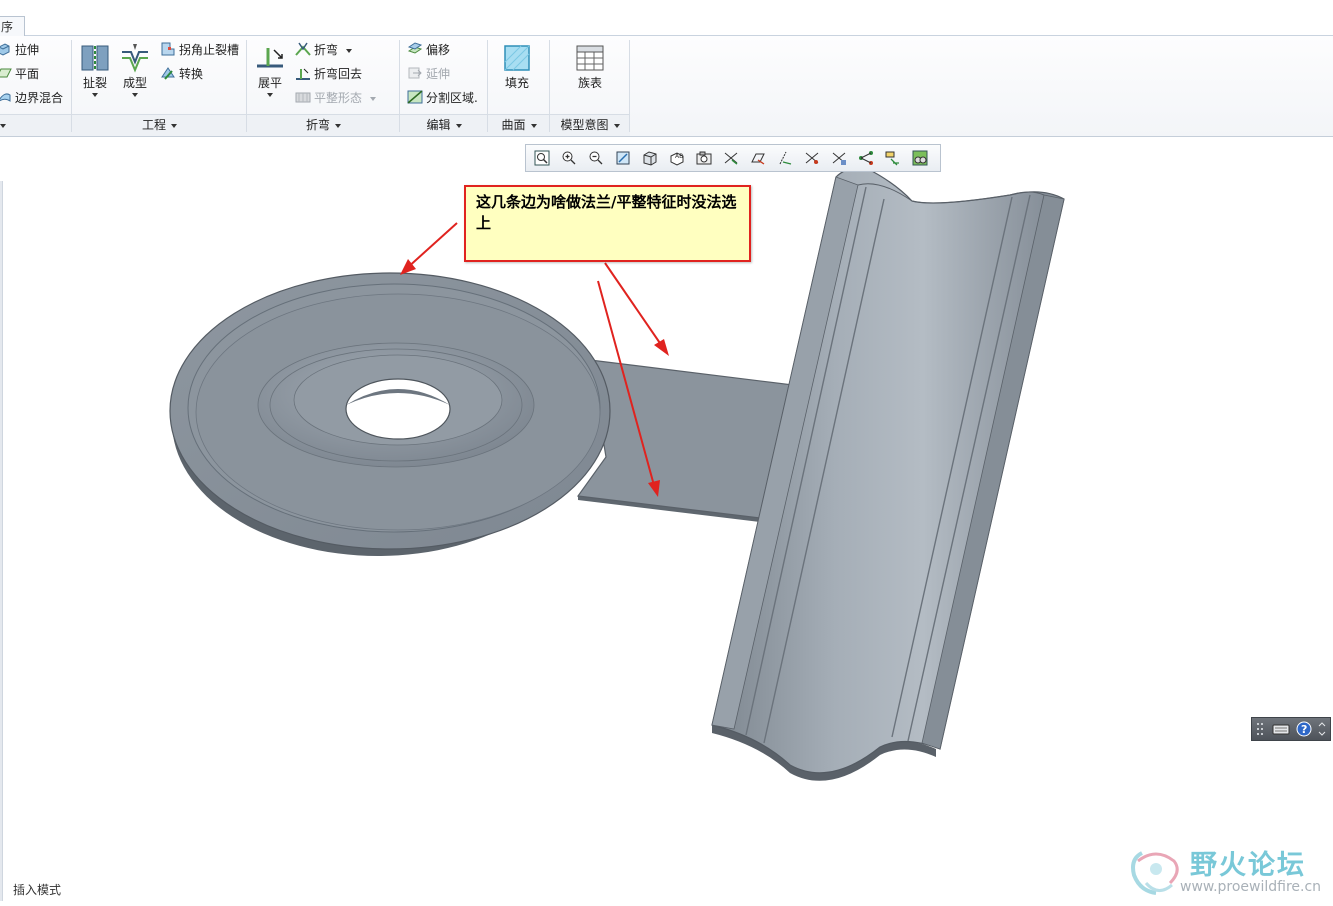 This screenshot has height=906, width=1333. What do you see at coordinates (415, 48) in the screenshot?
I see `offset-icon` at bounding box center [415, 48].